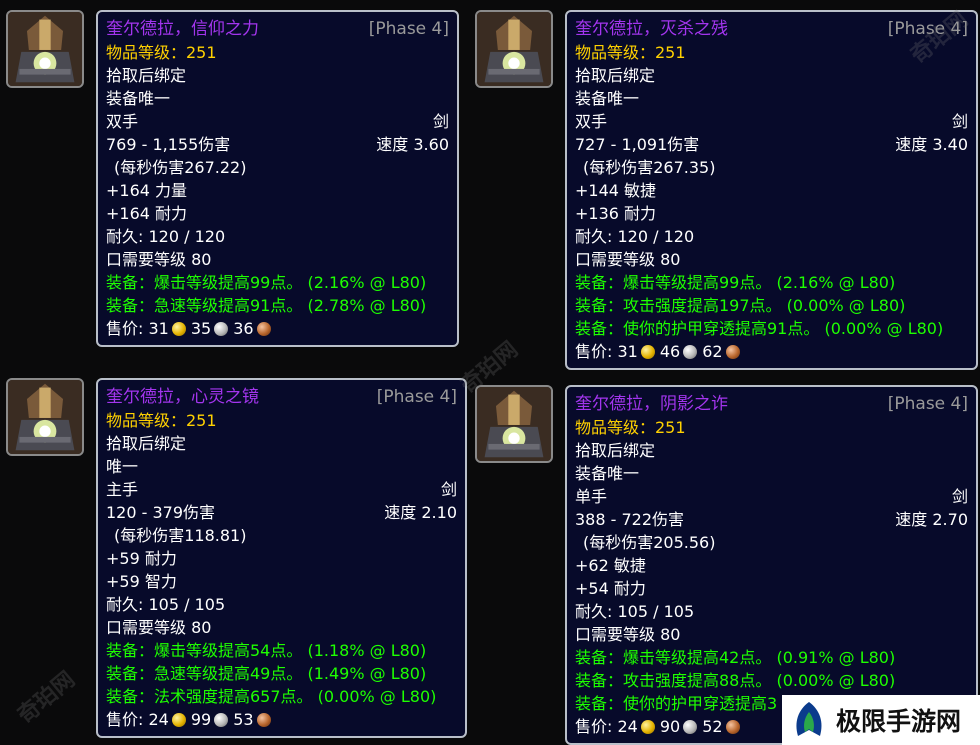  Describe the element at coordinates (771, 351) in the screenshot. I see `sell-price: 售价: 31 46 62` at that location.